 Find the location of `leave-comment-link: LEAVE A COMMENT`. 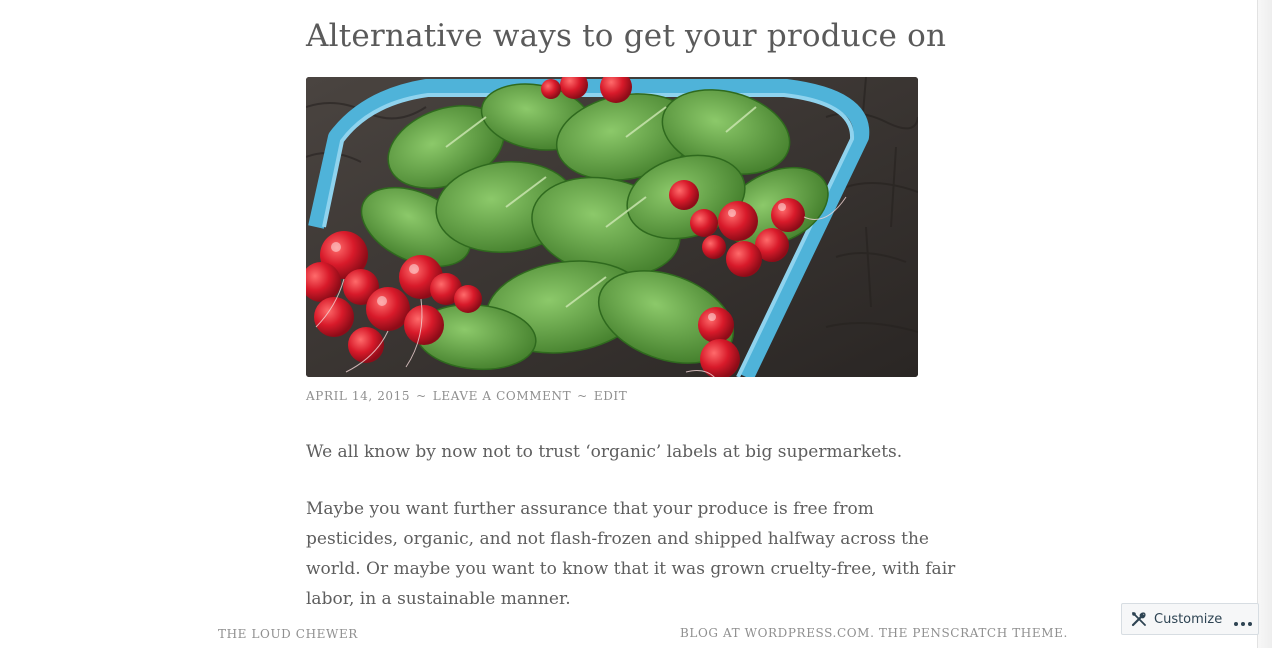

leave-comment-link: LEAVE A COMMENT is located at coordinates (502, 396).